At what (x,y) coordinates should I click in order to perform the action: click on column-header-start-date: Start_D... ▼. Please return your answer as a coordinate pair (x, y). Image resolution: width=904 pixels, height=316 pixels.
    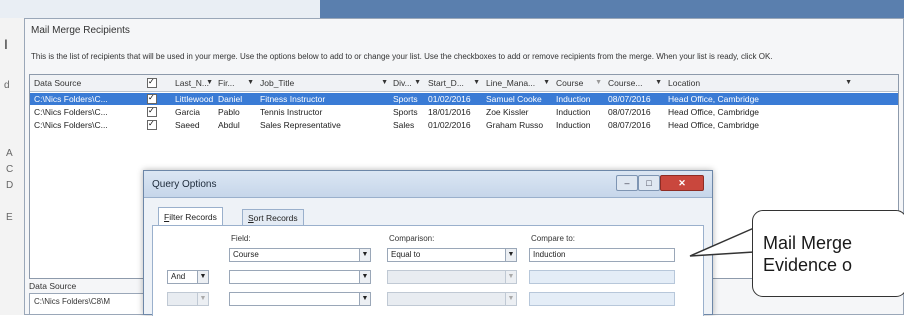
    Looking at the image, I should click on (455, 83).